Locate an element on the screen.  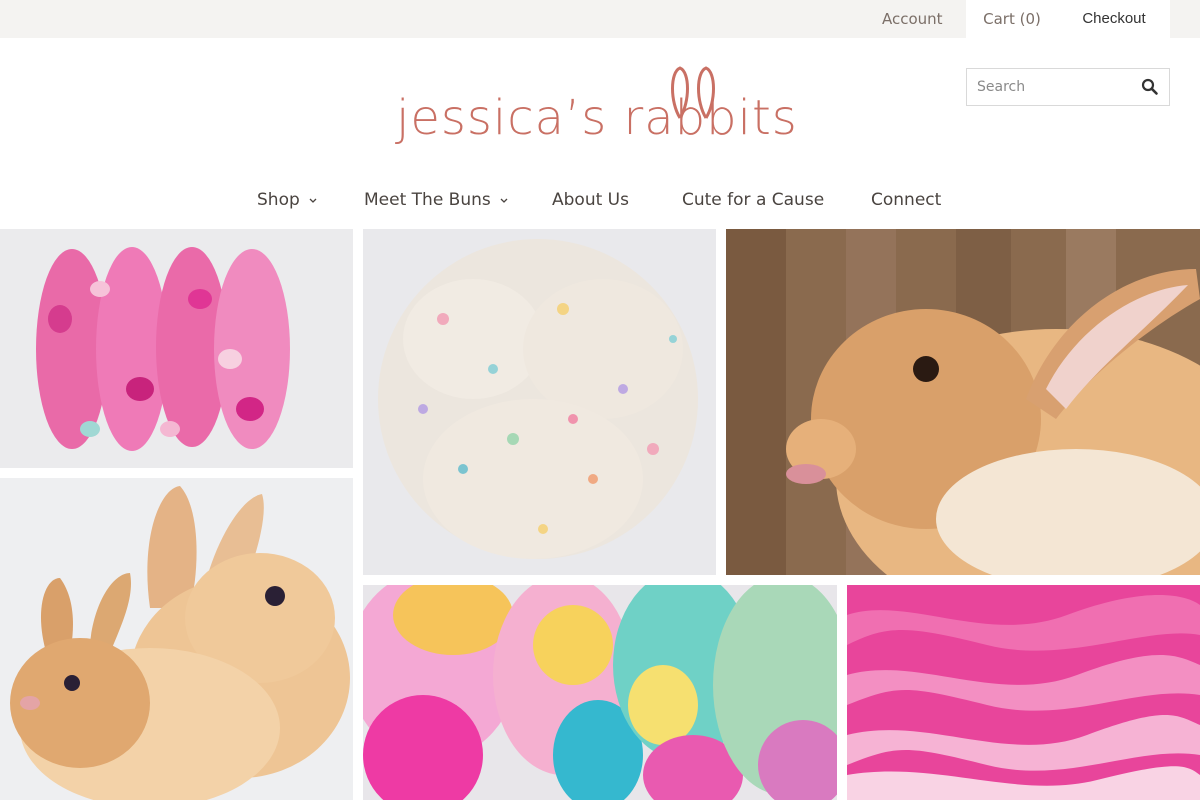
nav-item-cute-for-a-cause: Cute for a Cause is located at coordinates (753, 201).